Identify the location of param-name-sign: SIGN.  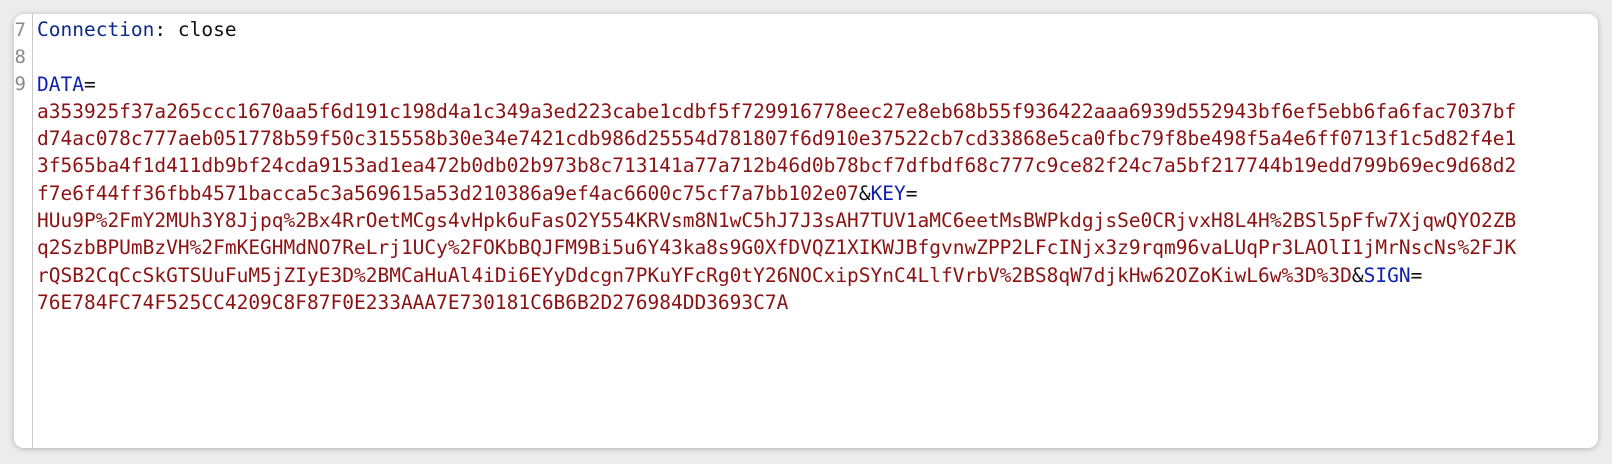
(1387, 275).